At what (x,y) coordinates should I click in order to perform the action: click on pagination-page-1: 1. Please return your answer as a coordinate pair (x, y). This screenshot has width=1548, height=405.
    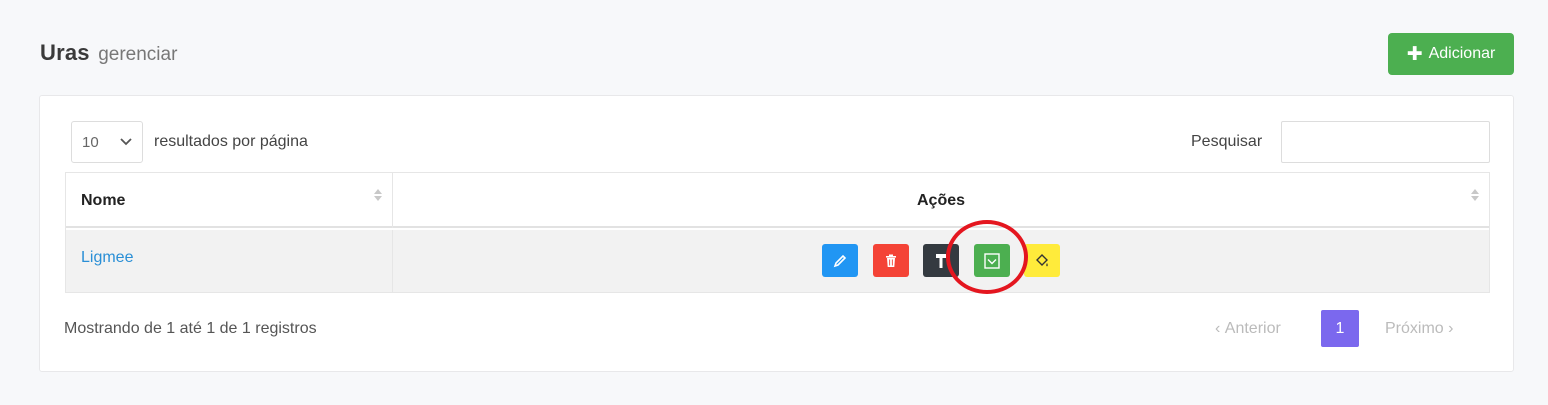
    Looking at the image, I should click on (1340, 328).